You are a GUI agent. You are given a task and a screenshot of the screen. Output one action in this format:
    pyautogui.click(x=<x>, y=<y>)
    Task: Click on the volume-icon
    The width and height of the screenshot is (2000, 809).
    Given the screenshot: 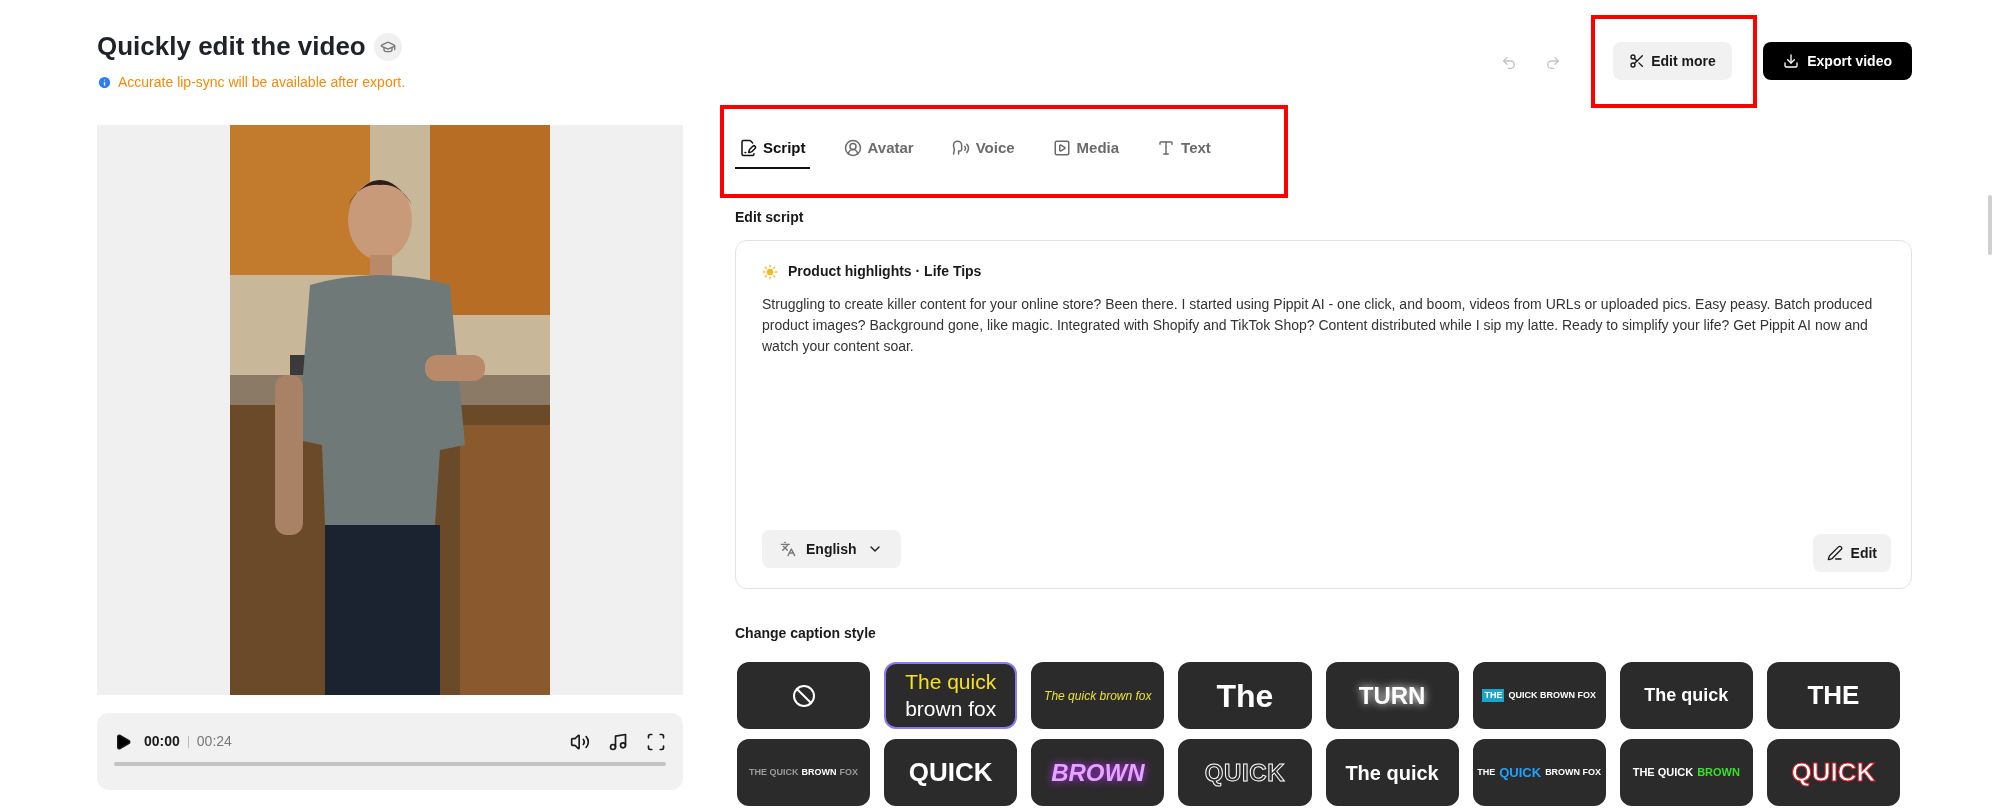 What is the action you would take?
    pyautogui.click(x=580, y=741)
    